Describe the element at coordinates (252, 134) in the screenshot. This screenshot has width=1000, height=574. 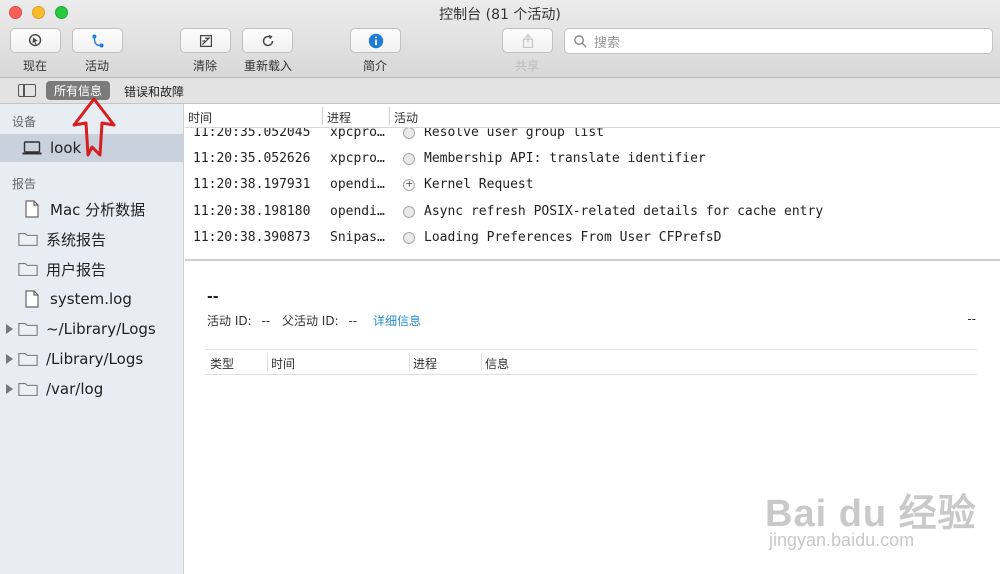
I see `row-time: 11:20:35.052045` at that location.